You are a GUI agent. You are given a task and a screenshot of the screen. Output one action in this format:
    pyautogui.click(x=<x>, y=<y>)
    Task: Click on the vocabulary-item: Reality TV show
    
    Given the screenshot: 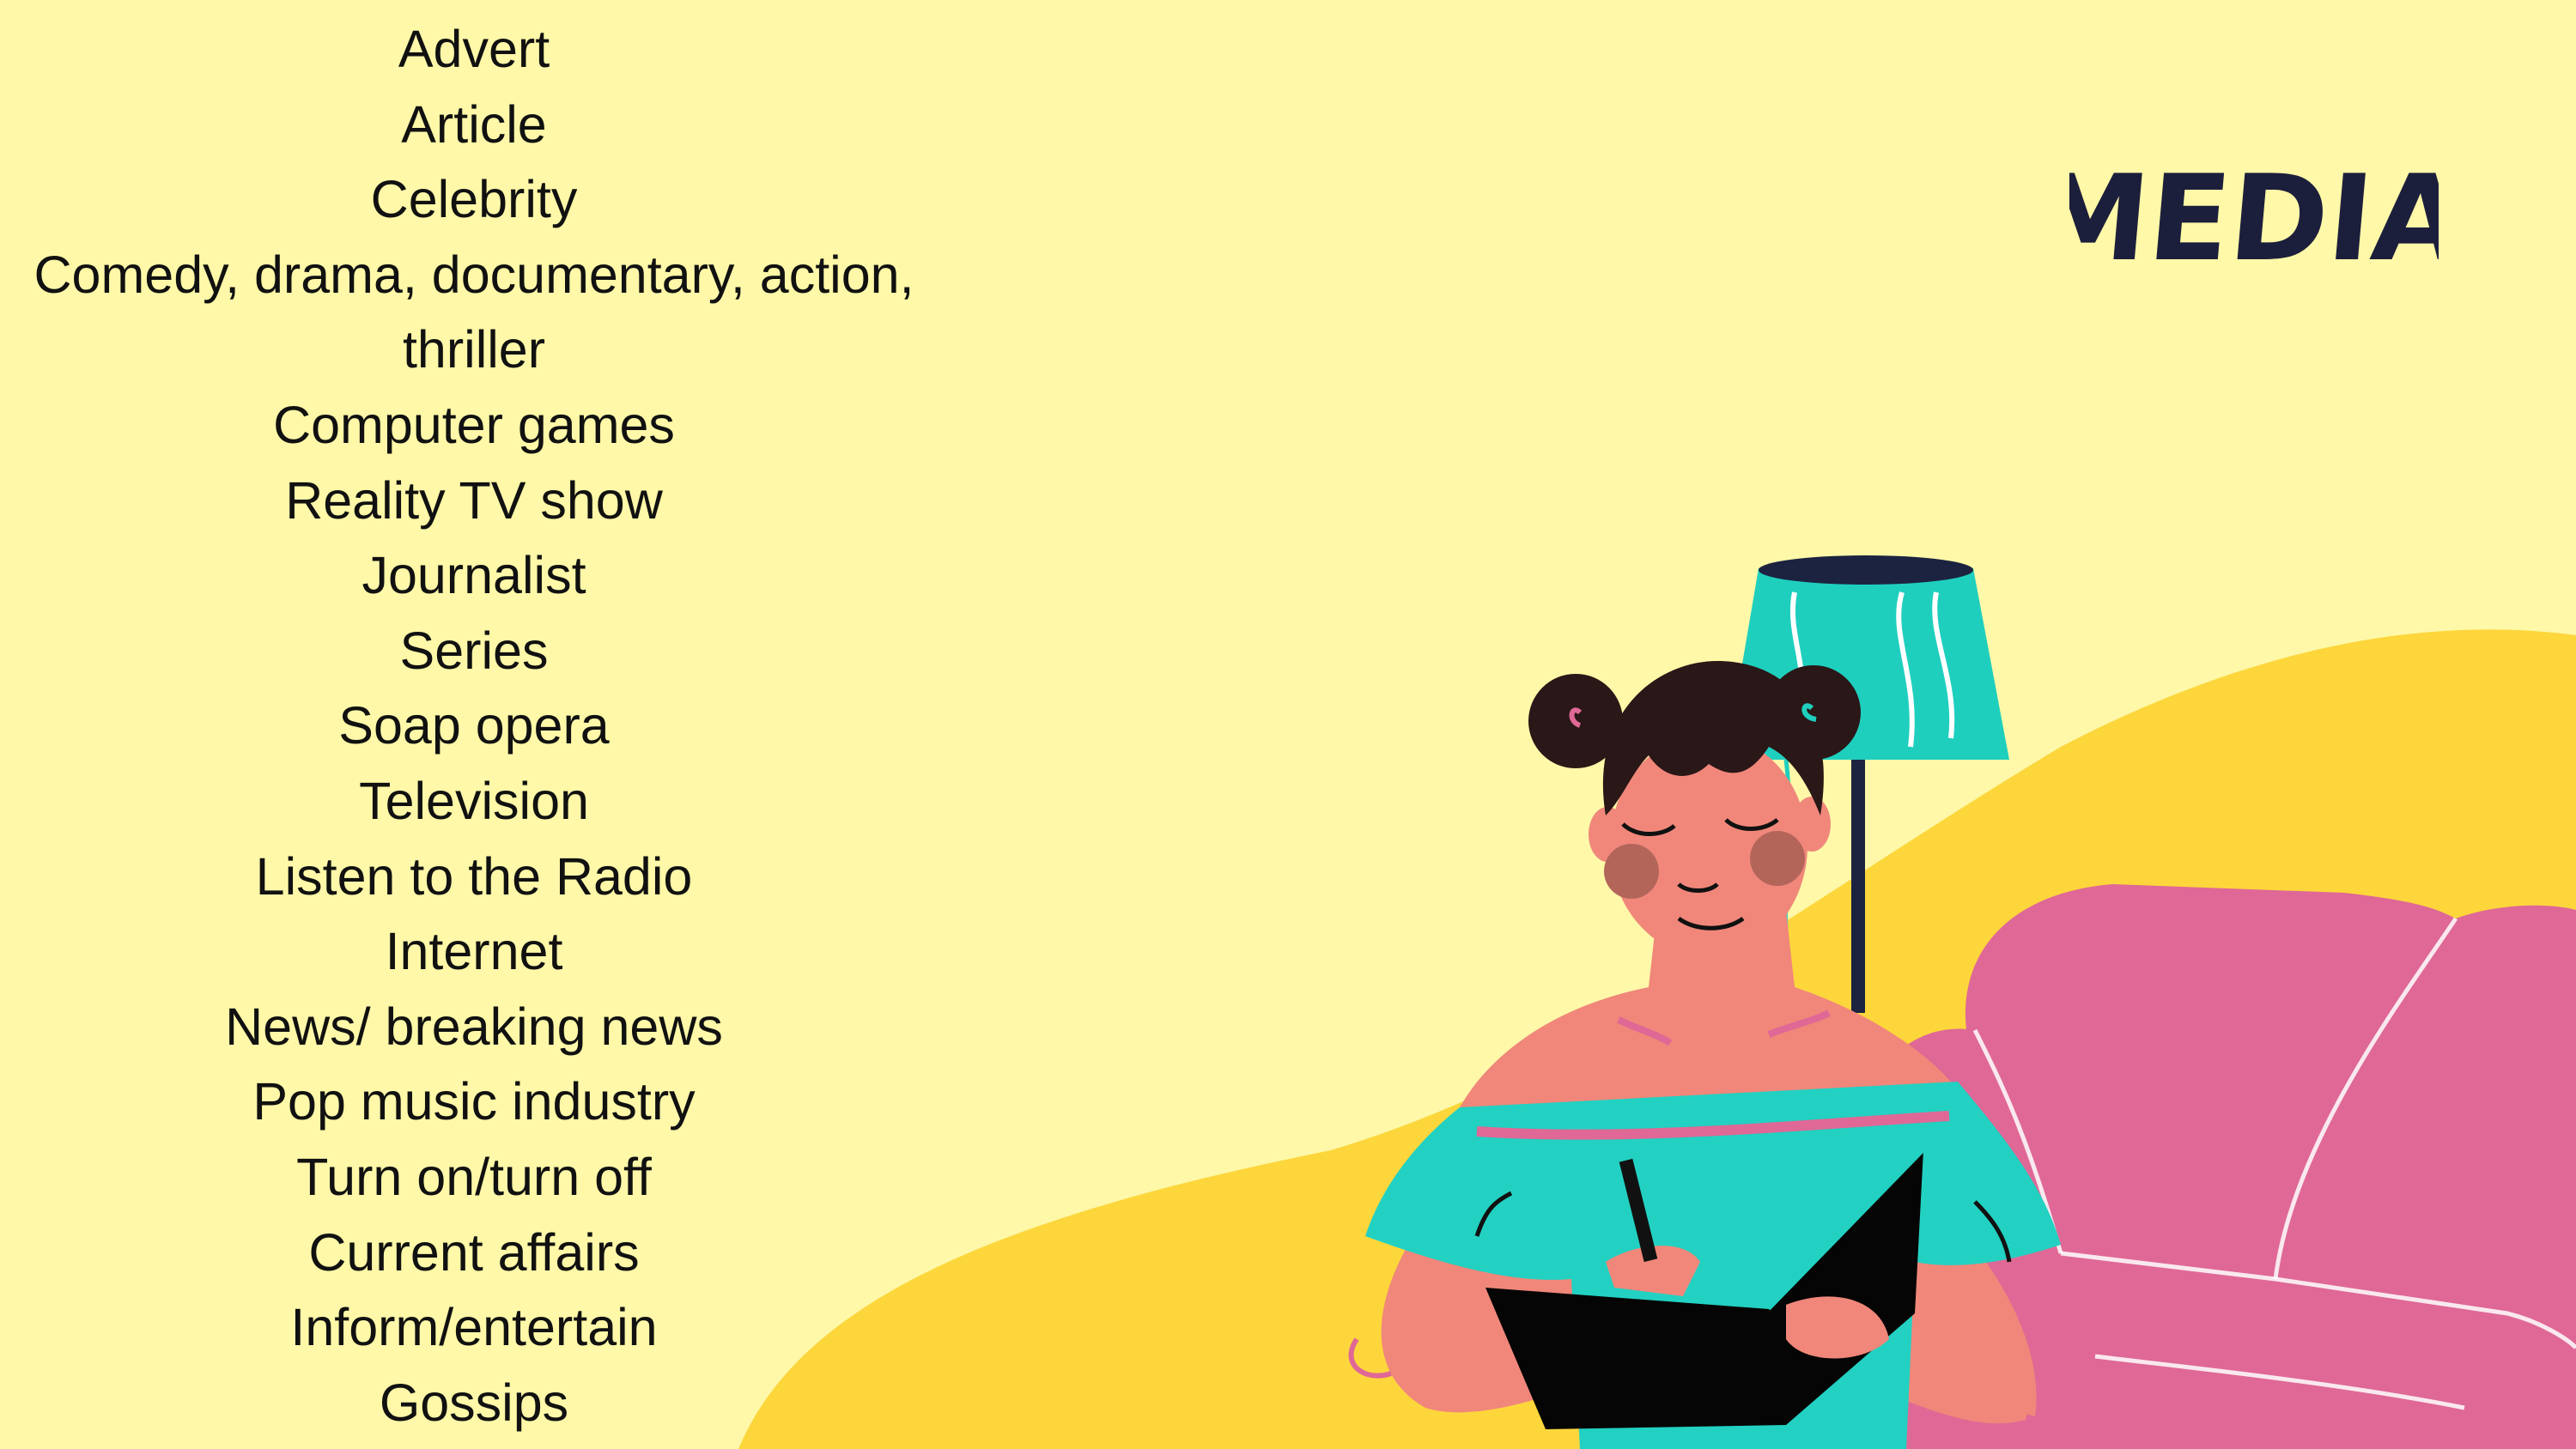 What is the action you would take?
    pyautogui.click(x=474, y=500)
    